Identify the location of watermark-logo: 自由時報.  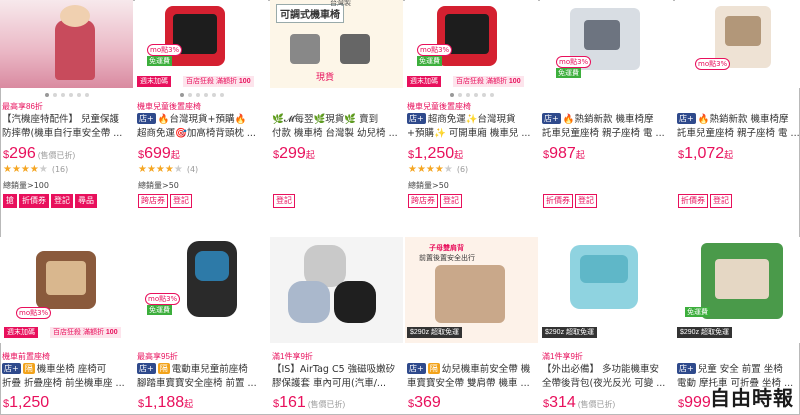
(752, 398).